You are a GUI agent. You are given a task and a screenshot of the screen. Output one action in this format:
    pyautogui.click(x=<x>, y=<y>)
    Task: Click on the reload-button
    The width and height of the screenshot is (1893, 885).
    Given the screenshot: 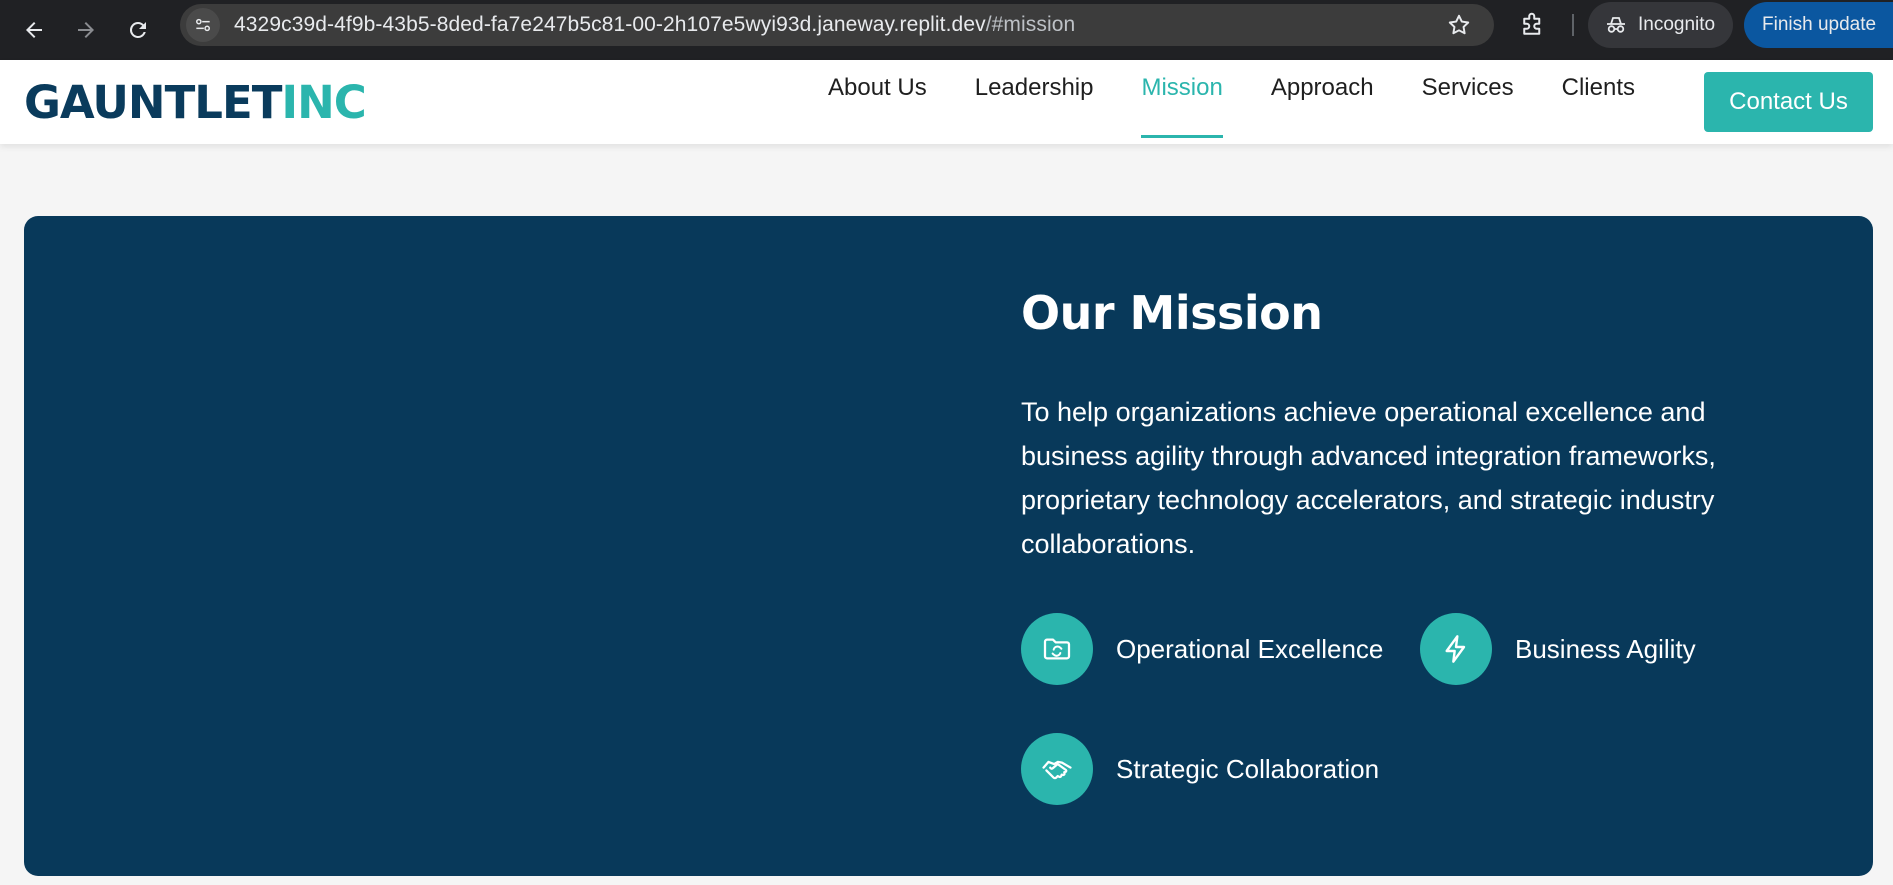 What is the action you would take?
    pyautogui.click(x=138, y=30)
    